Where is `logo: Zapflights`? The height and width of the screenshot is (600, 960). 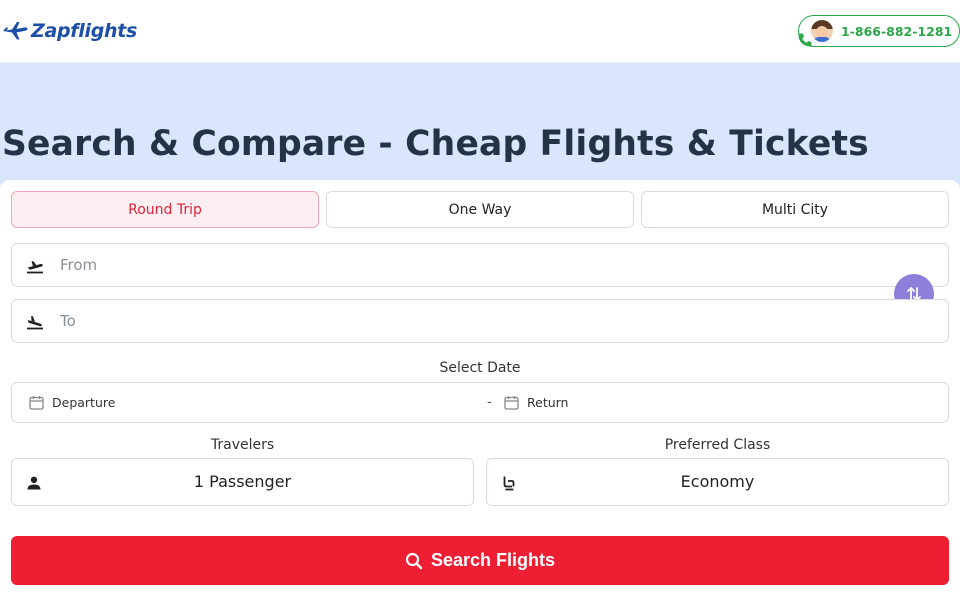 logo: Zapflights is located at coordinates (69, 31).